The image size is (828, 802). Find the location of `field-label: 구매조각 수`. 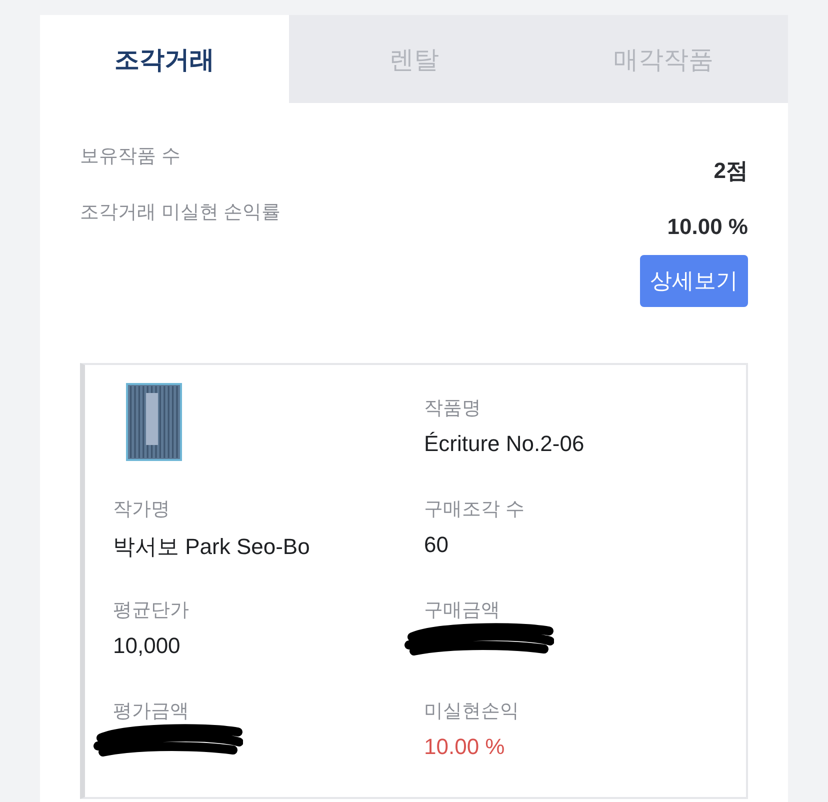

field-label: 구매조각 수 is located at coordinates (475, 510).